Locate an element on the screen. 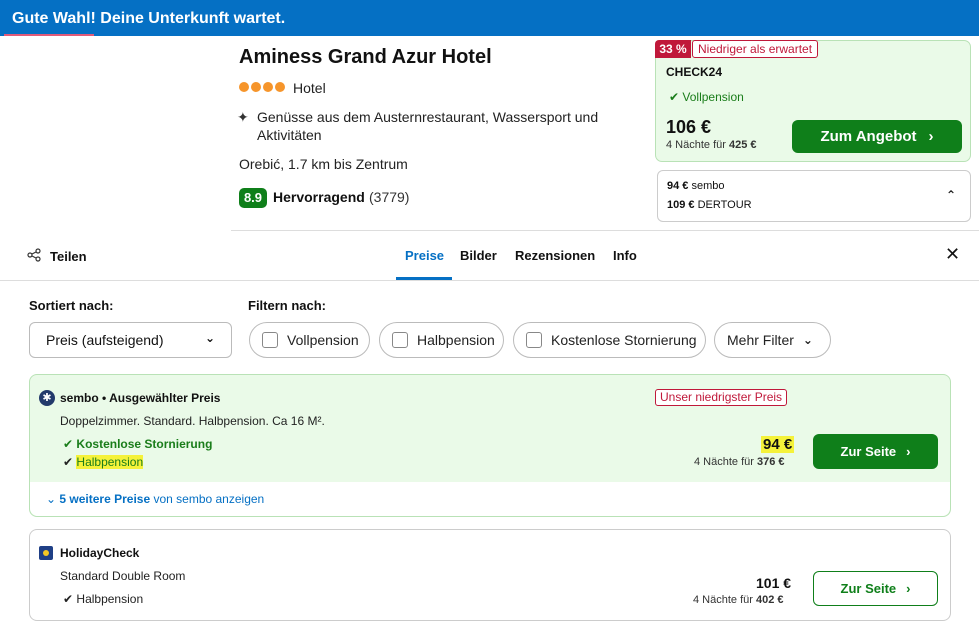  tab-info: Info is located at coordinates (625, 255).